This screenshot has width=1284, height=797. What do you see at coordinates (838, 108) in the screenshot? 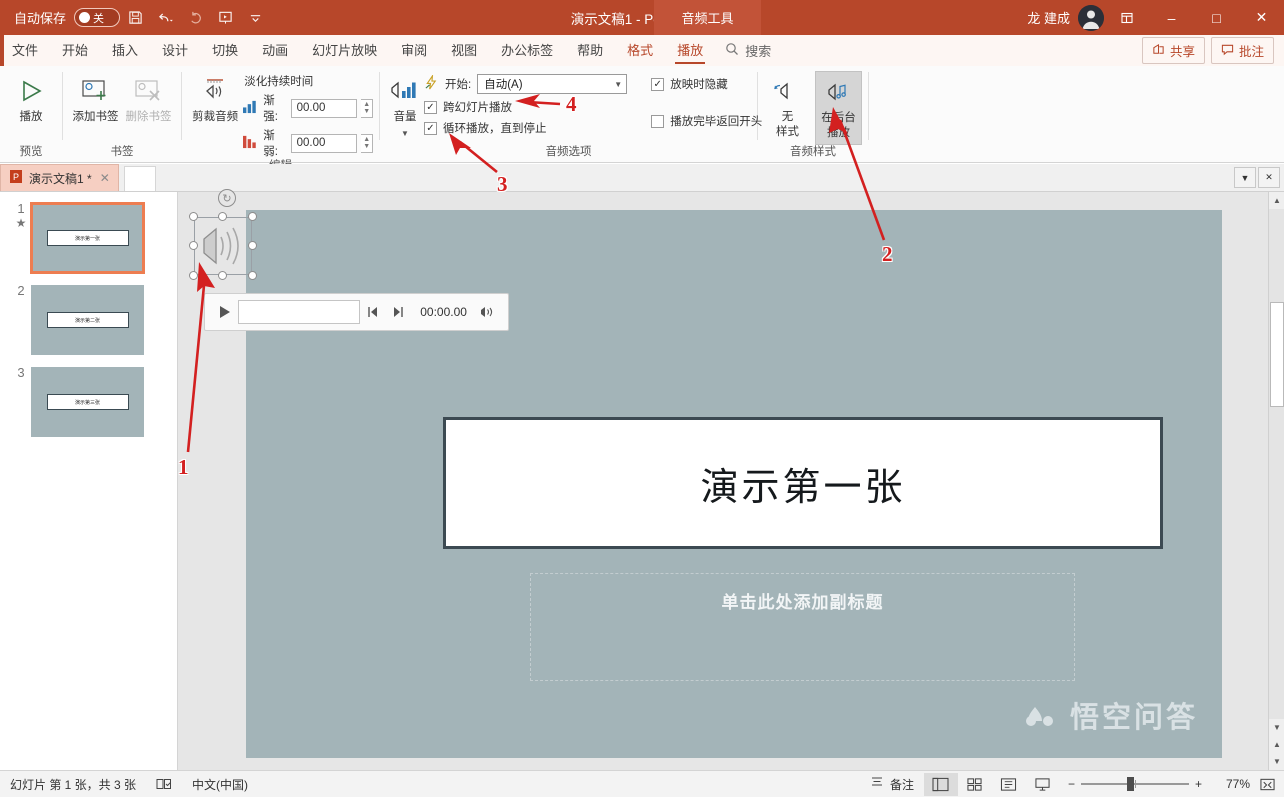
I see `play-in-background-button: 在后台 播放` at bounding box center [838, 108].